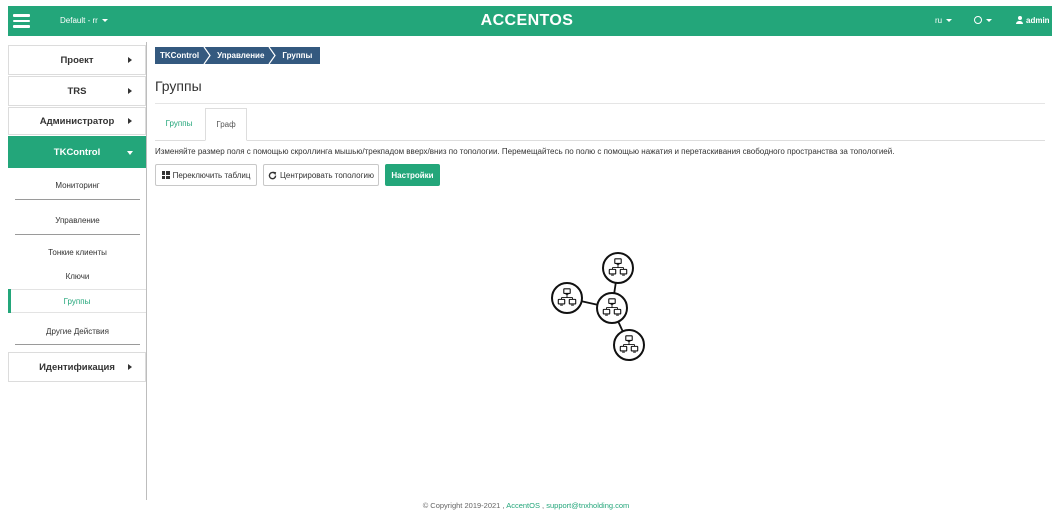 This screenshot has height=512, width=1052. I want to click on sidebar-subitem-other-actions: Другие Действия, so click(77, 332).